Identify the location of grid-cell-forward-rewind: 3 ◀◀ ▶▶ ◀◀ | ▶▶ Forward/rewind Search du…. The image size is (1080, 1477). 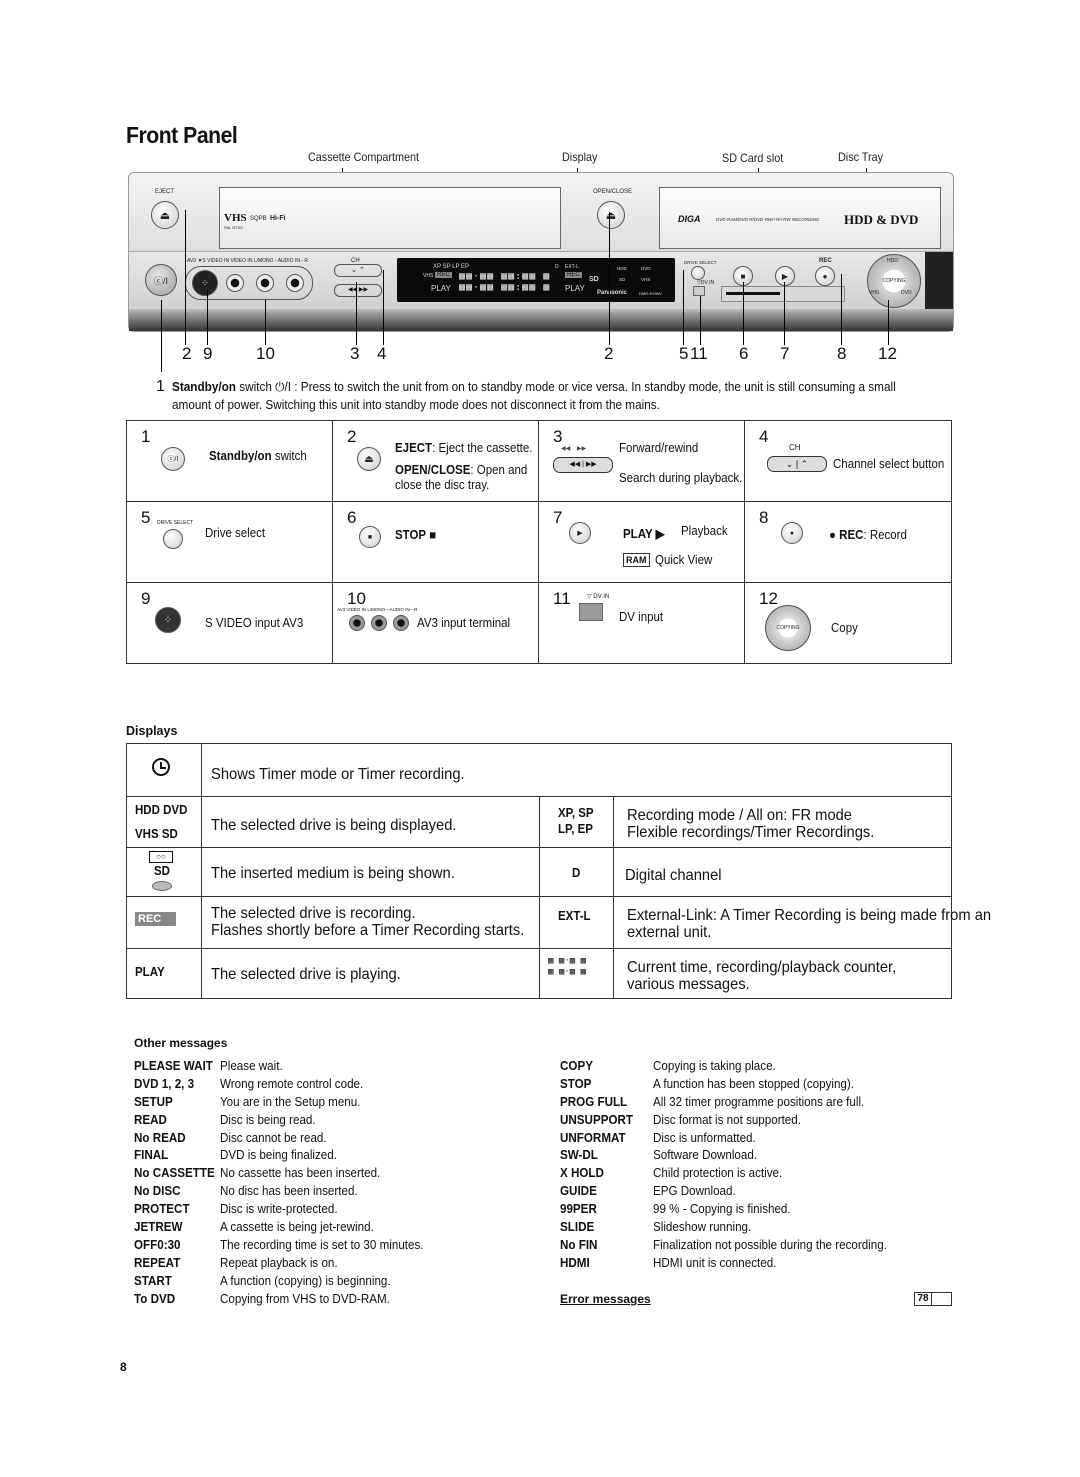
(642, 461).